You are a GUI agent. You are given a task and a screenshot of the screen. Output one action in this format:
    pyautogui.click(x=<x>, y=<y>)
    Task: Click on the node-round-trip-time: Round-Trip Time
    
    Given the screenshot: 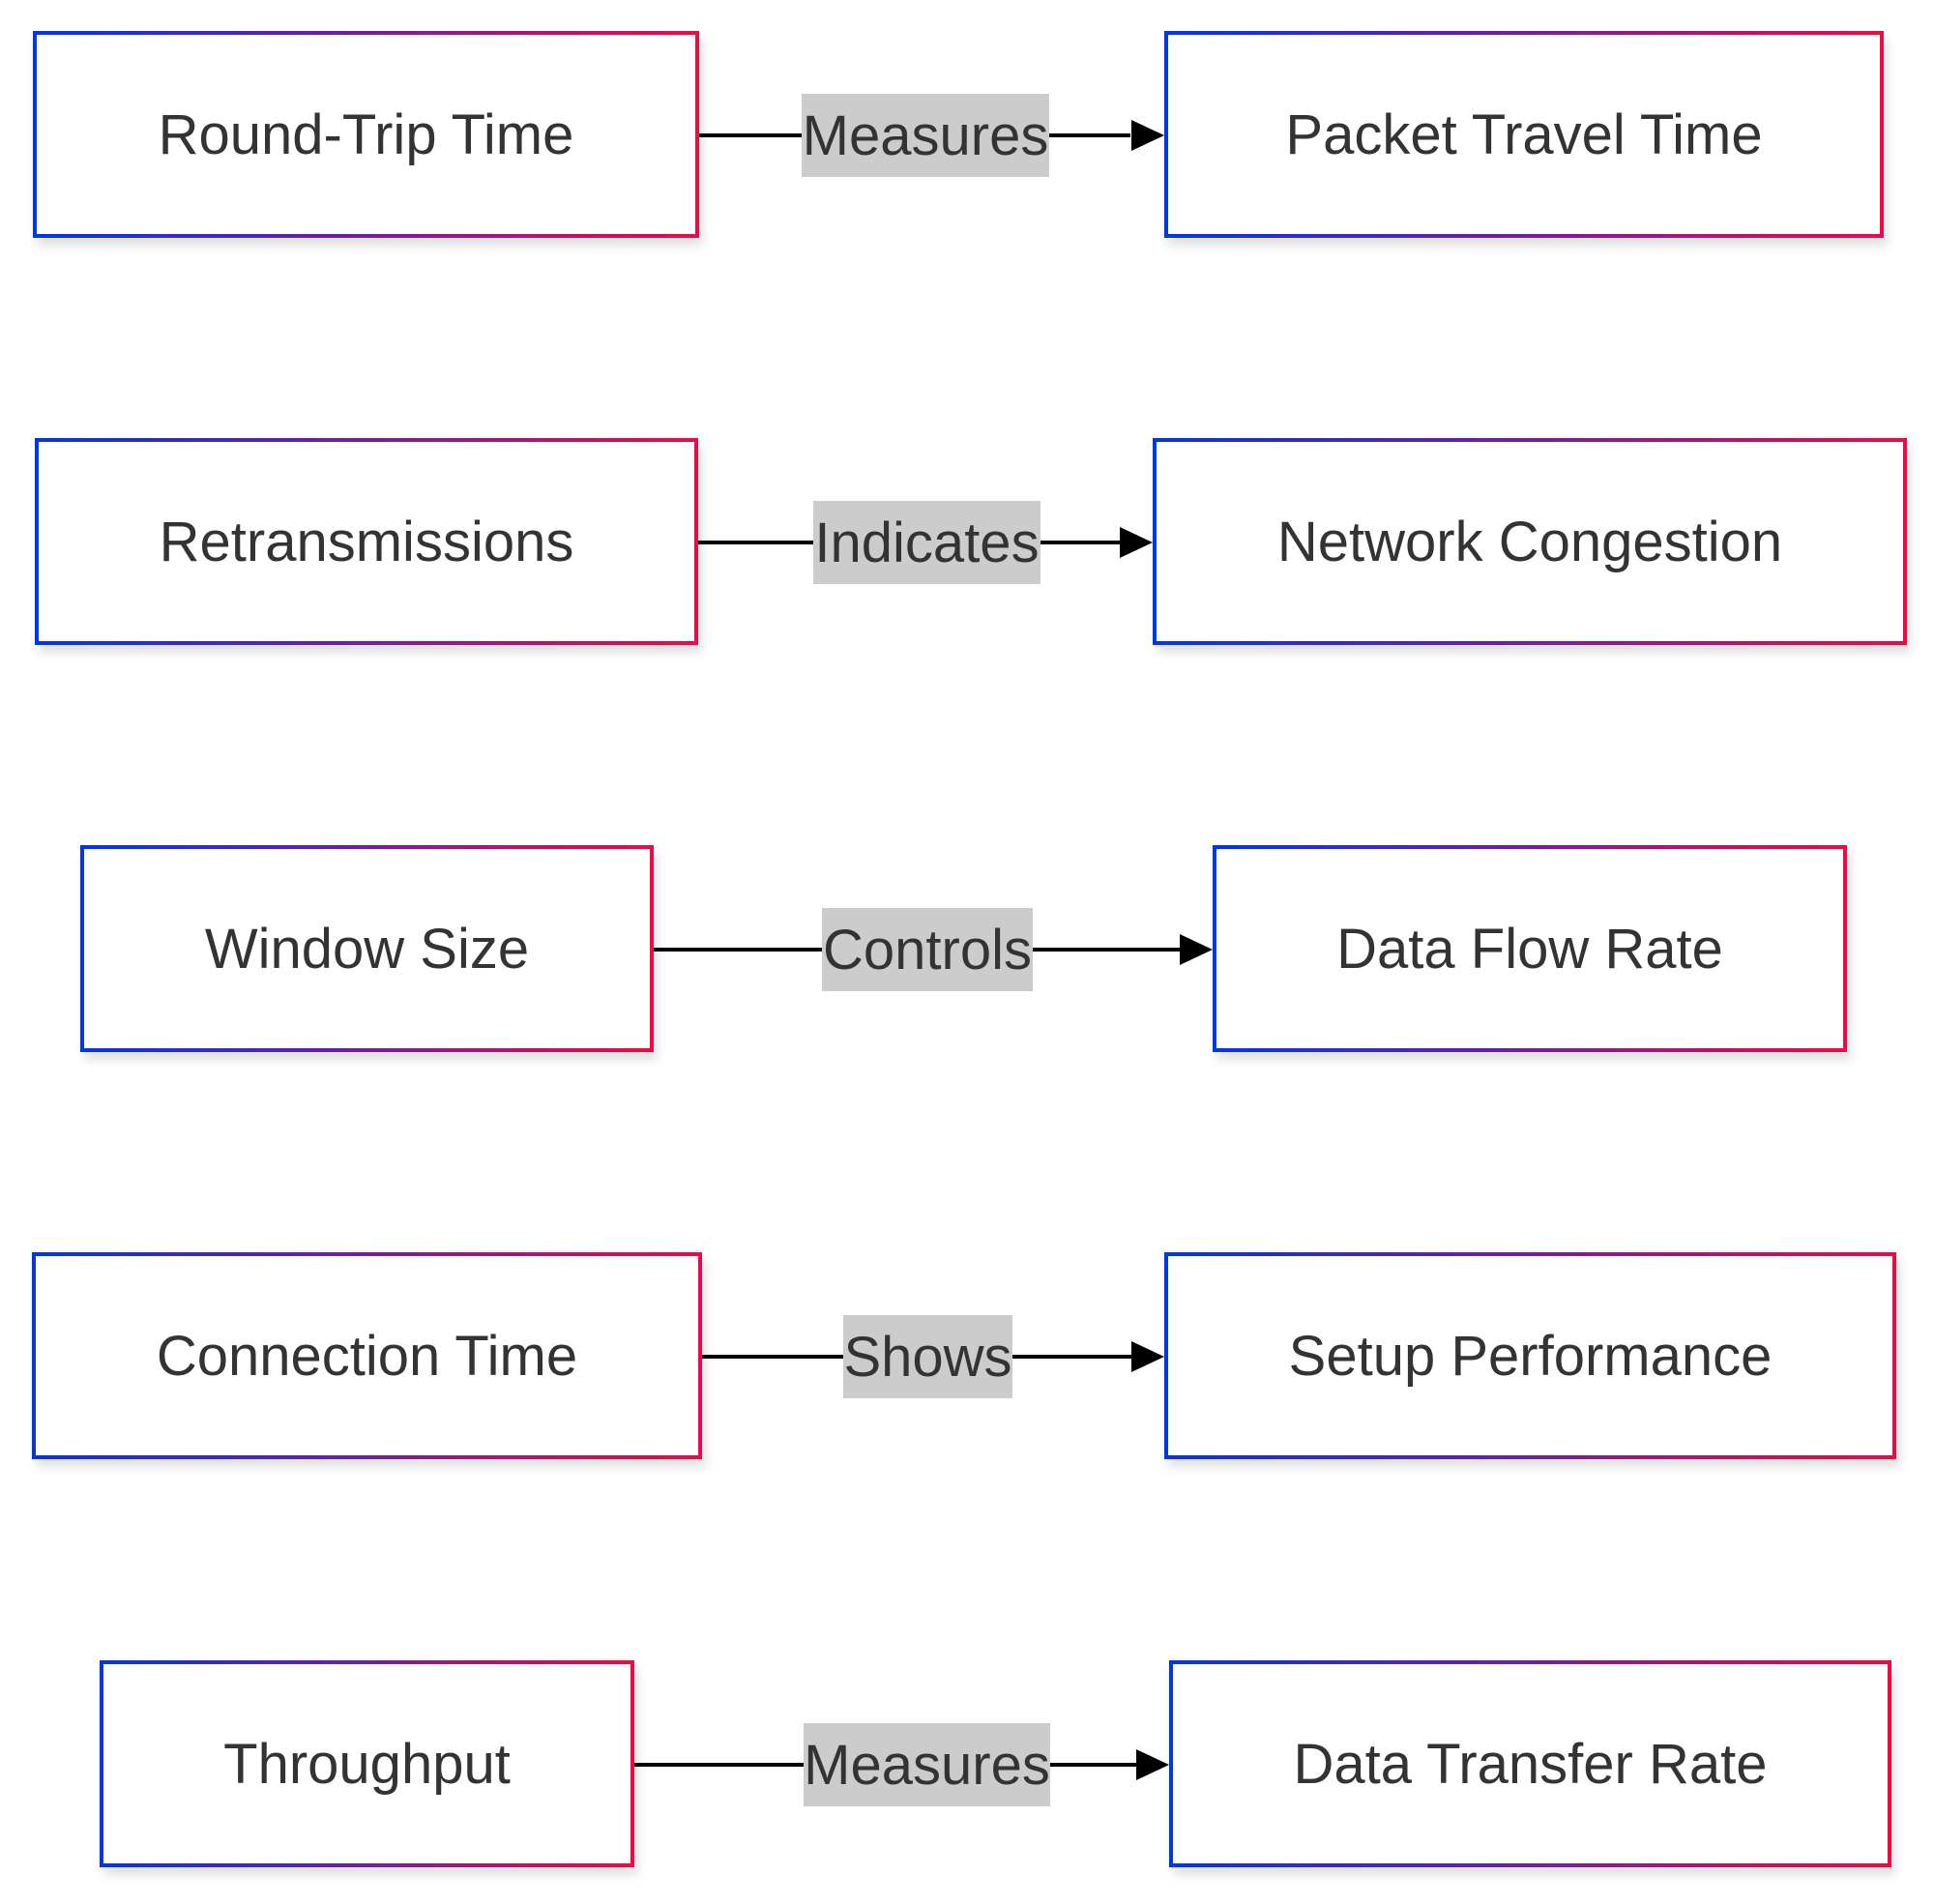 What is the action you would take?
    pyautogui.click(x=366, y=135)
    